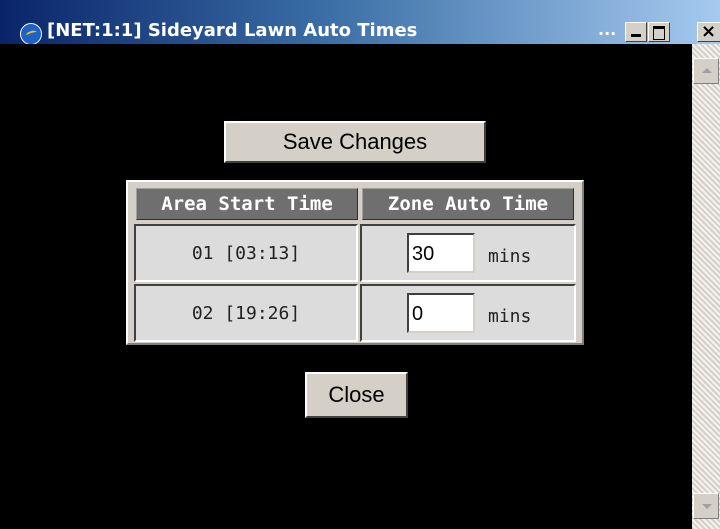 The width and height of the screenshot is (720, 529). I want to click on close-icon: ×, so click(708, 31).